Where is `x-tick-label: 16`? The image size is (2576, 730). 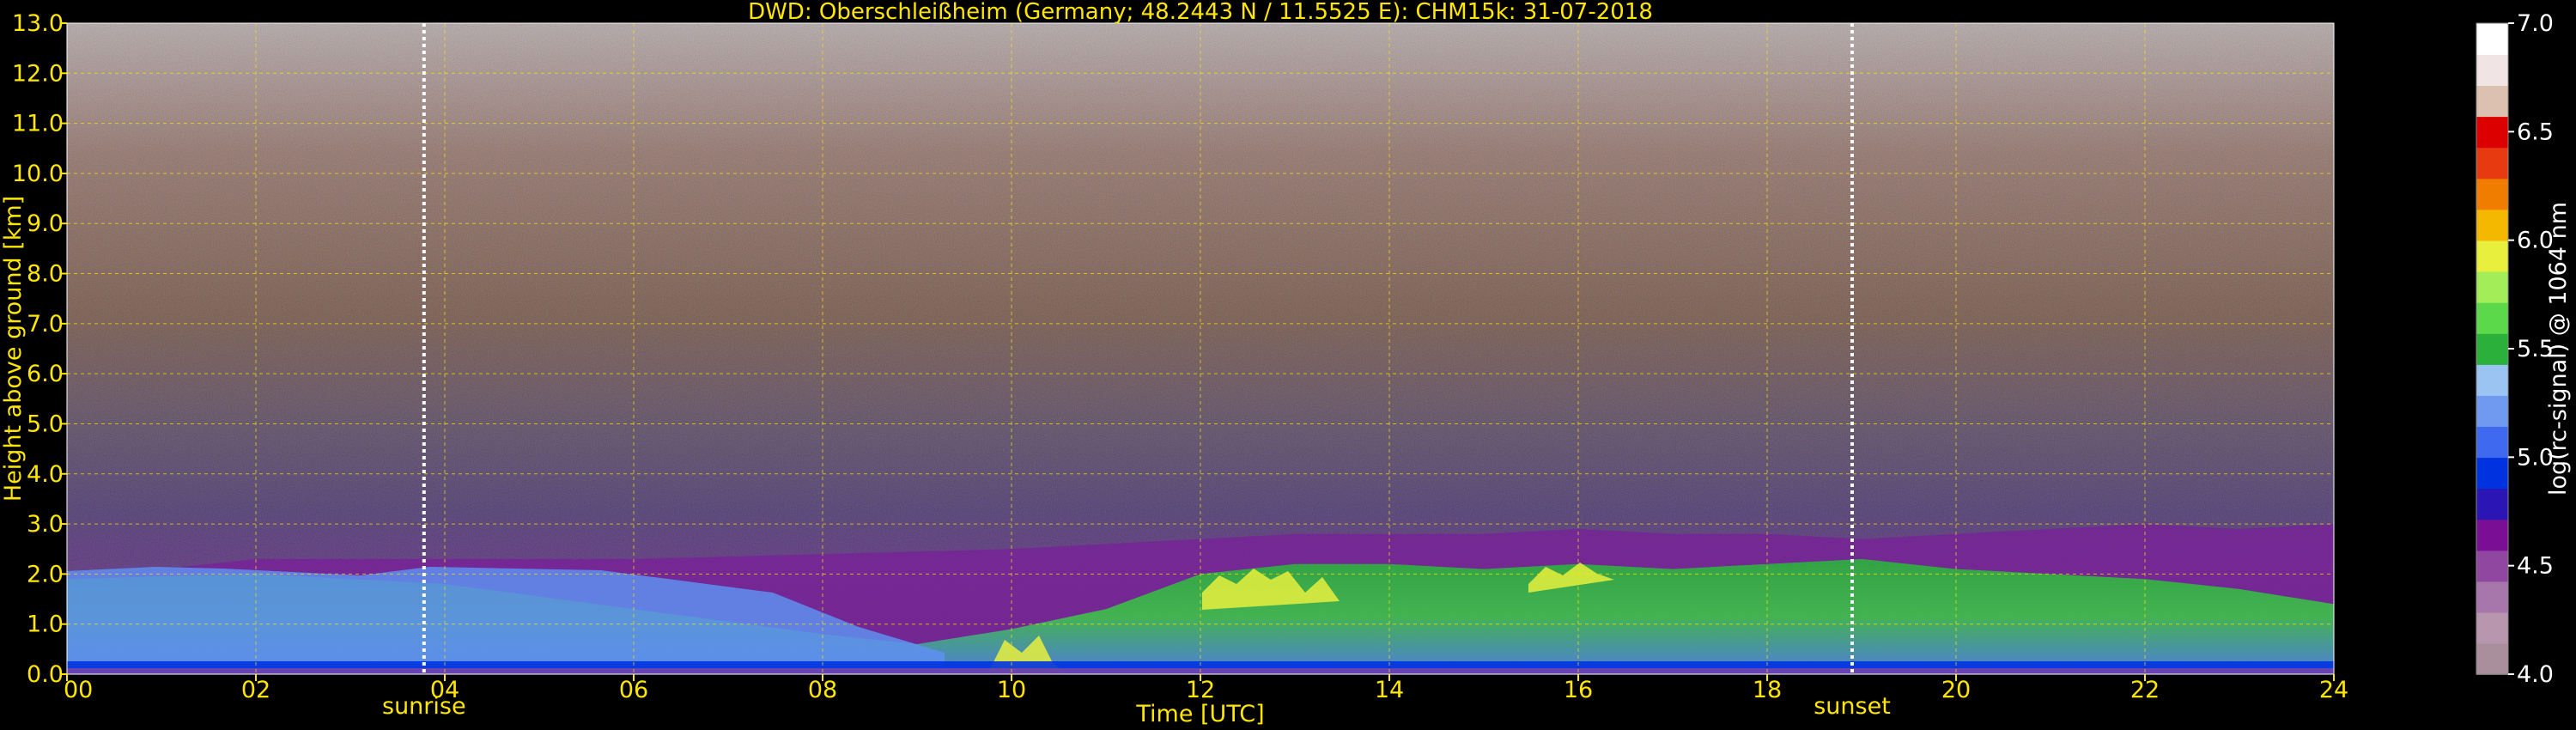
x-tick-label: 16 is located at coordinates (1579, 690).